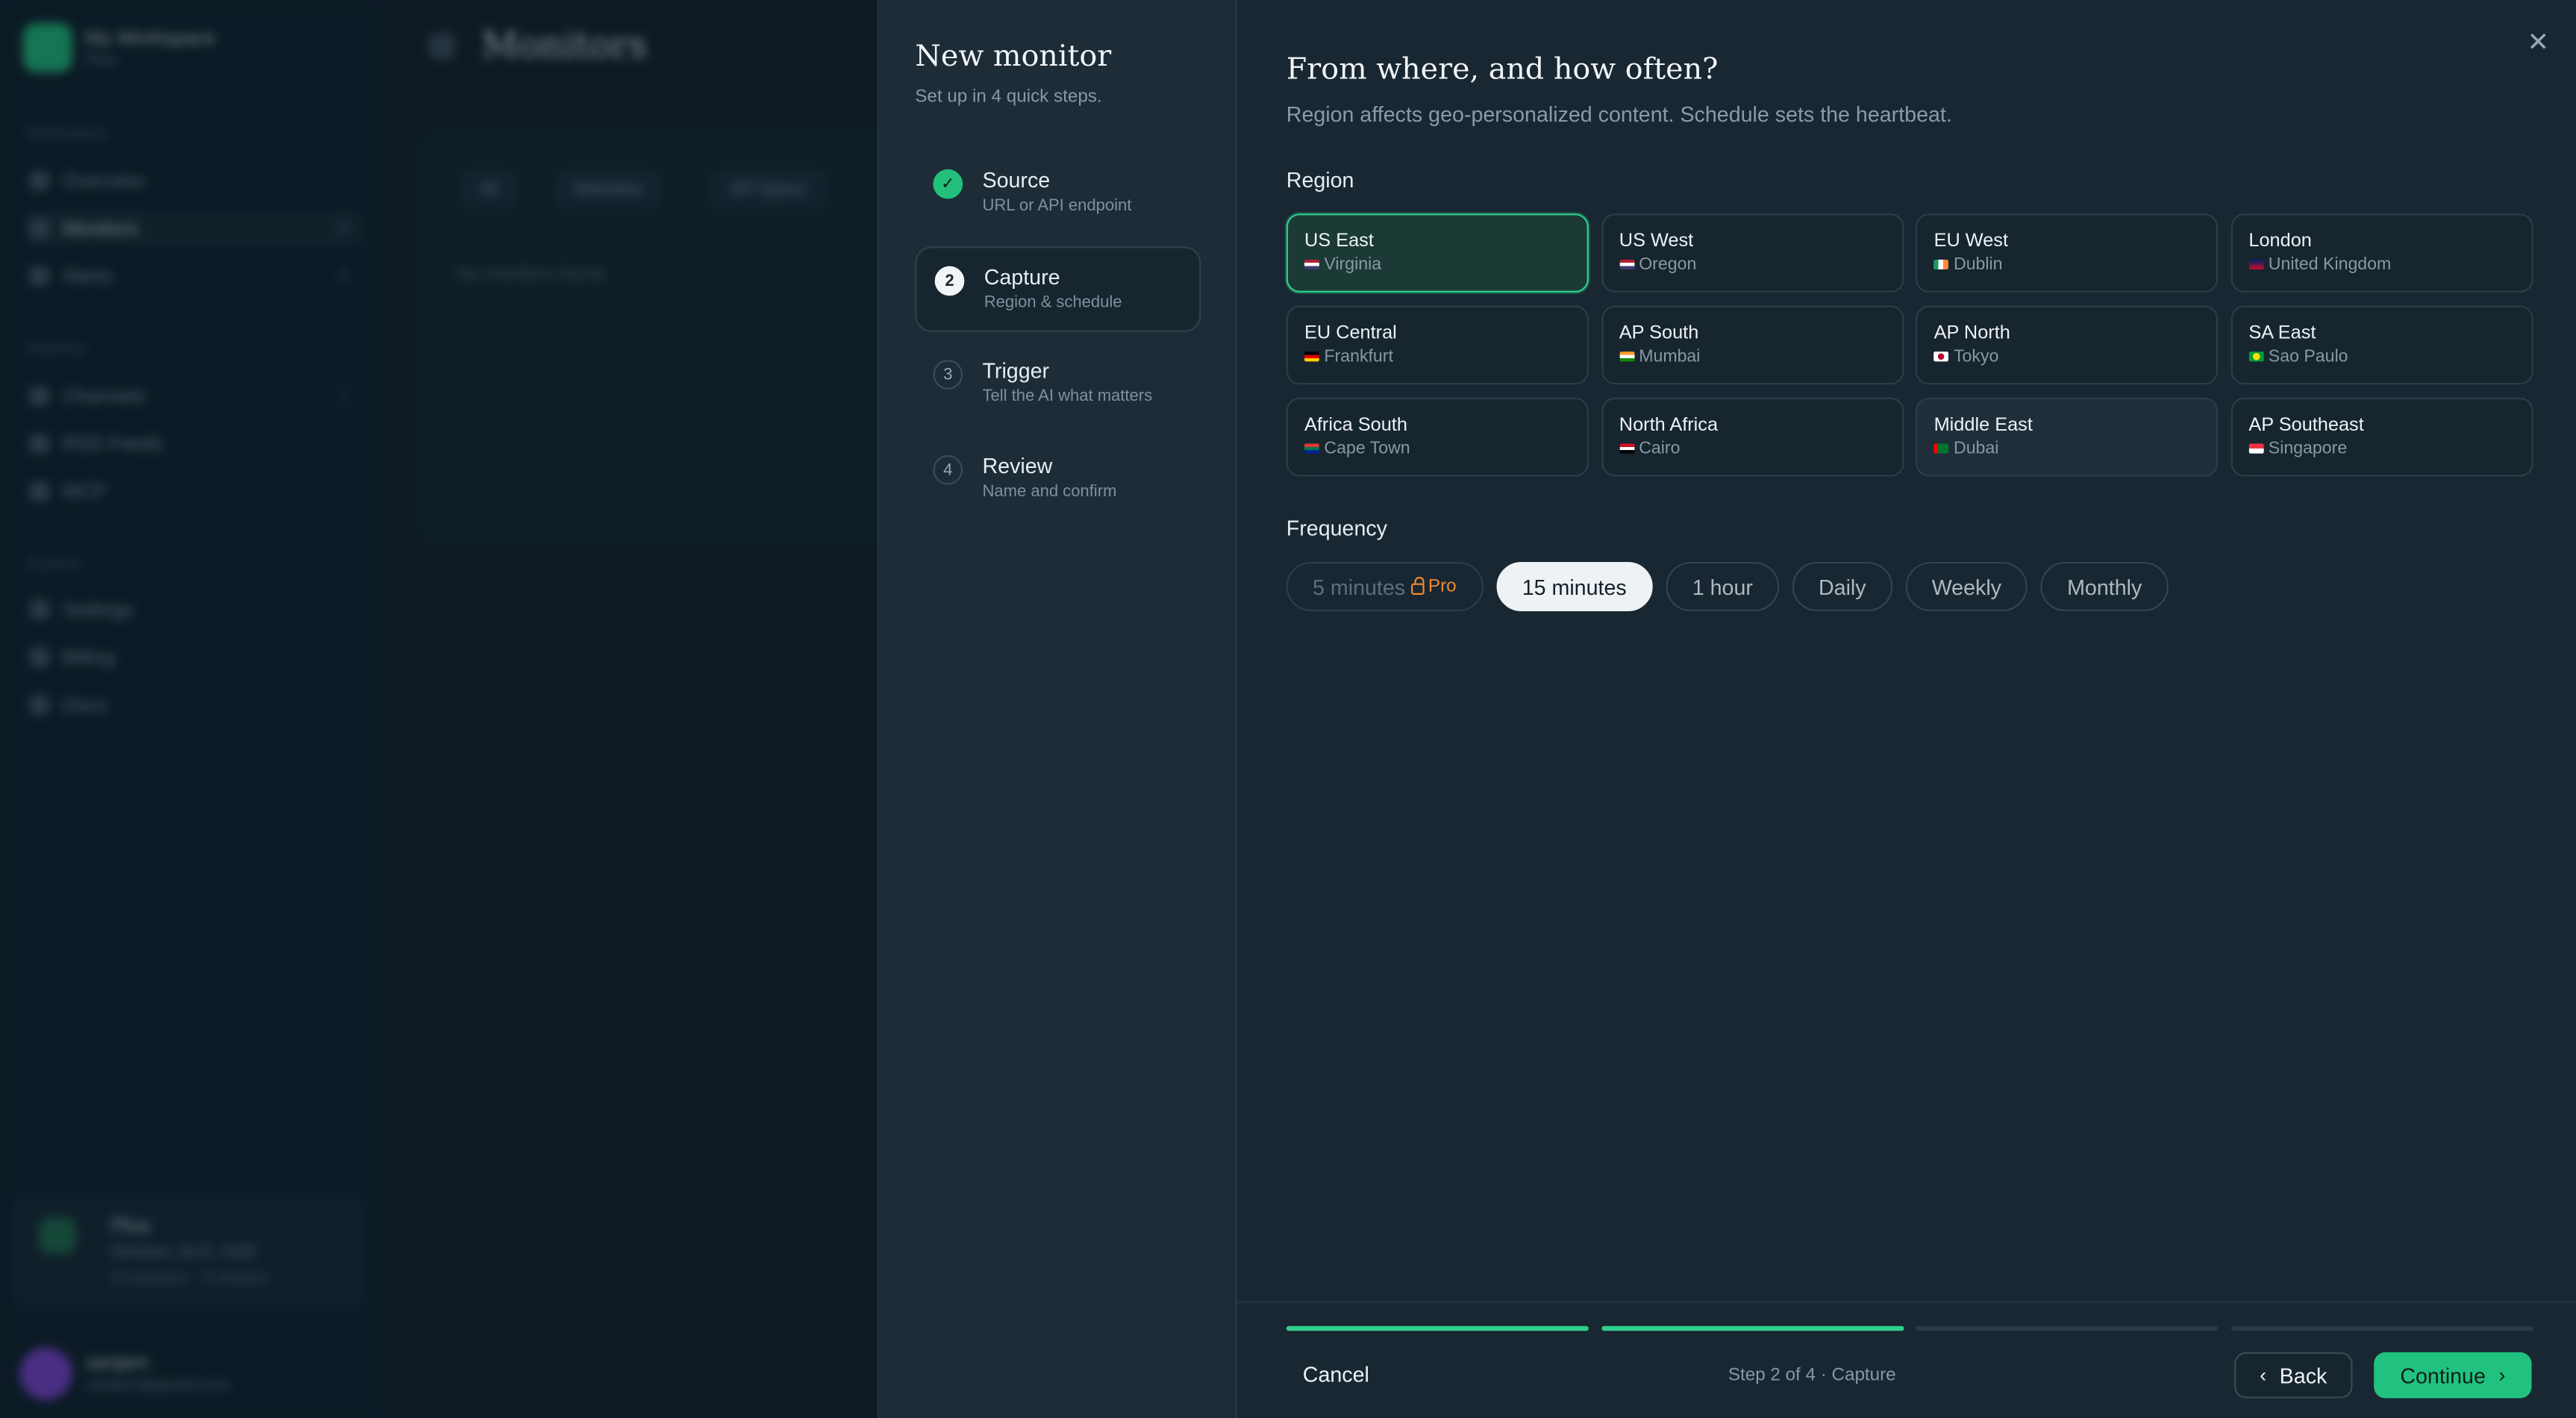 This screenshot has width=2576, height=1418. What do you see at coordinates (1350, 333) in the screenshot?
I see `region-name: EU Central` at bounding box center [1350, 333].